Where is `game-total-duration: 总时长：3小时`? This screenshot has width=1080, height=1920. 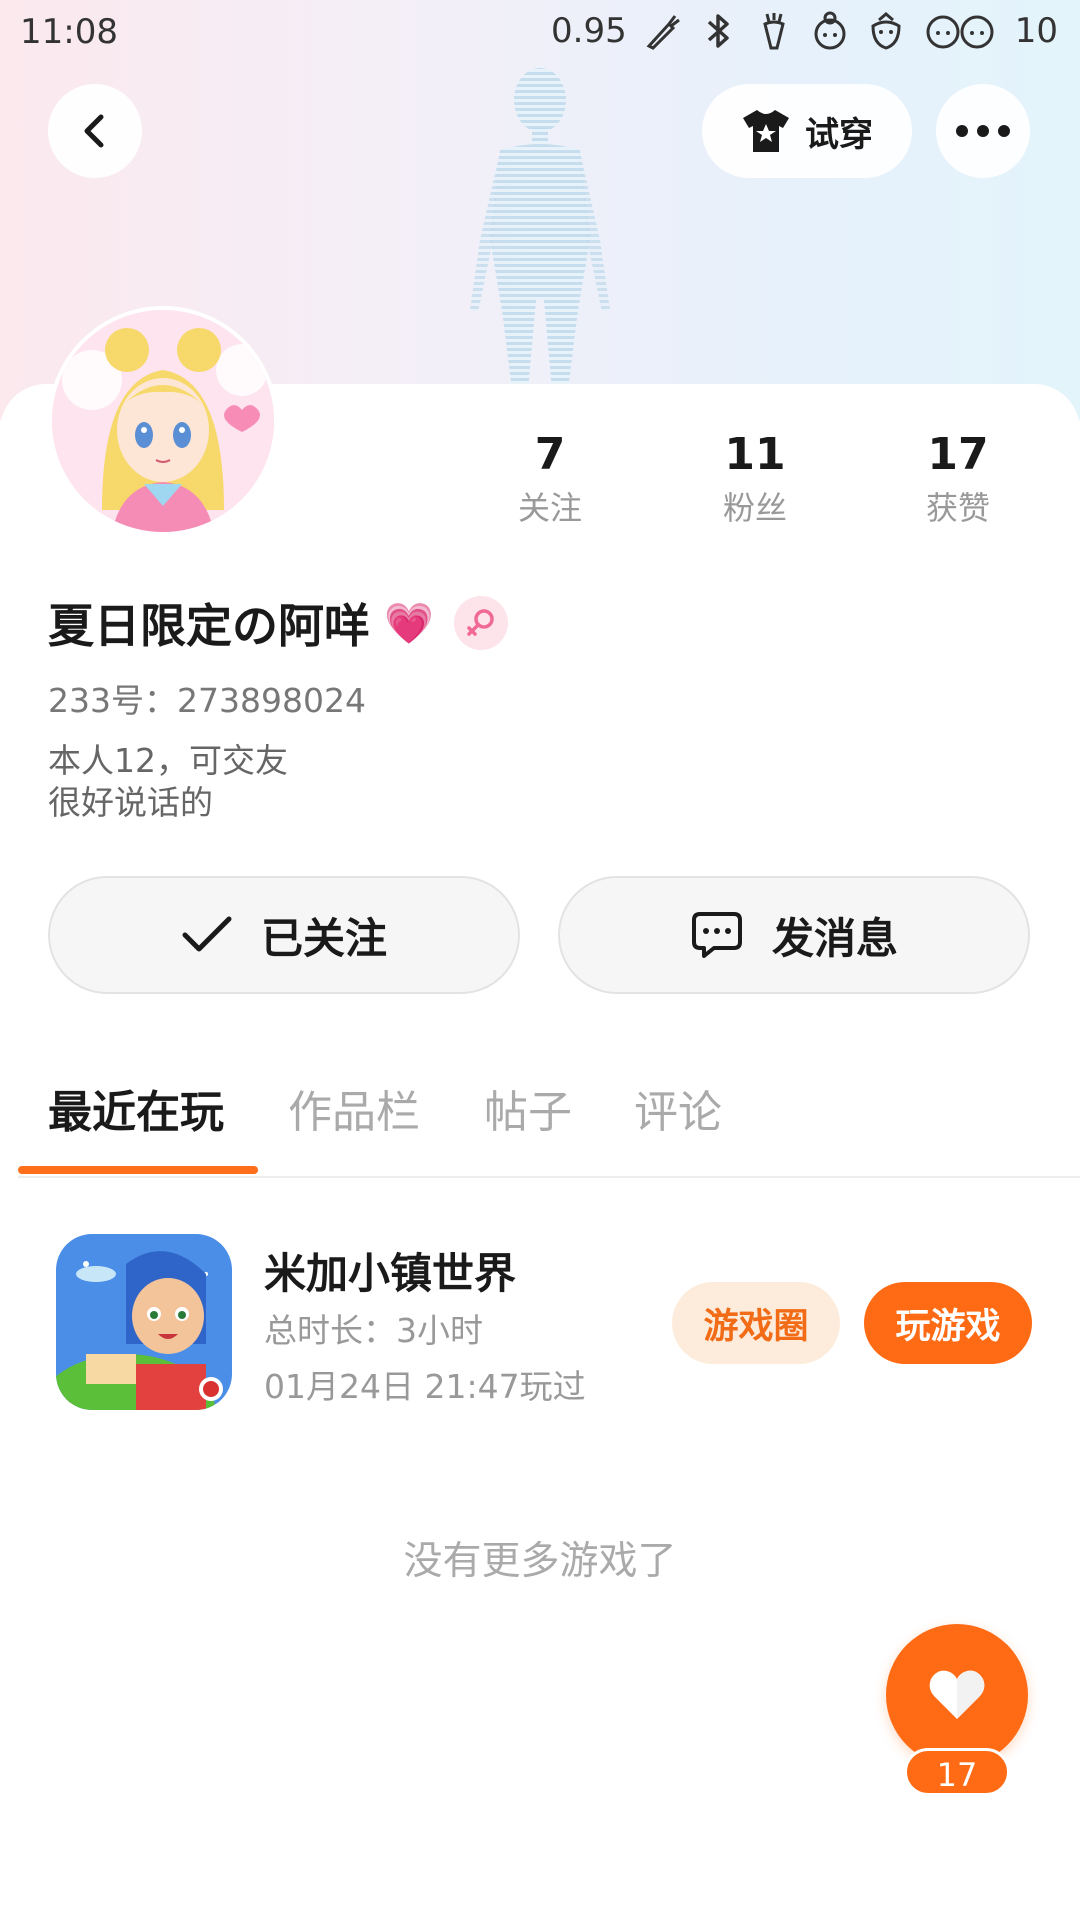 game-total-duration: 总时长：3小时 is located at coordinates (373, 1330).